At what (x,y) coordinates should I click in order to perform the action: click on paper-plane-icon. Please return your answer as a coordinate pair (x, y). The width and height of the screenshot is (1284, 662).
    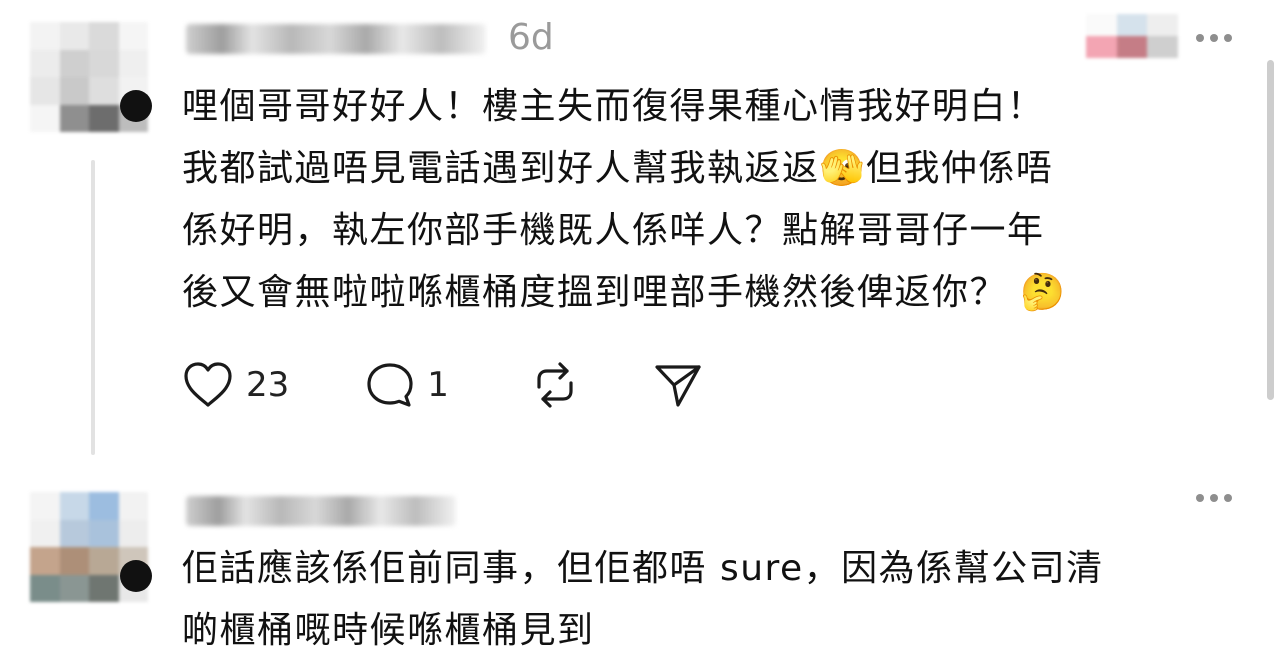
    Looking at the image, I should click on (678, 386).